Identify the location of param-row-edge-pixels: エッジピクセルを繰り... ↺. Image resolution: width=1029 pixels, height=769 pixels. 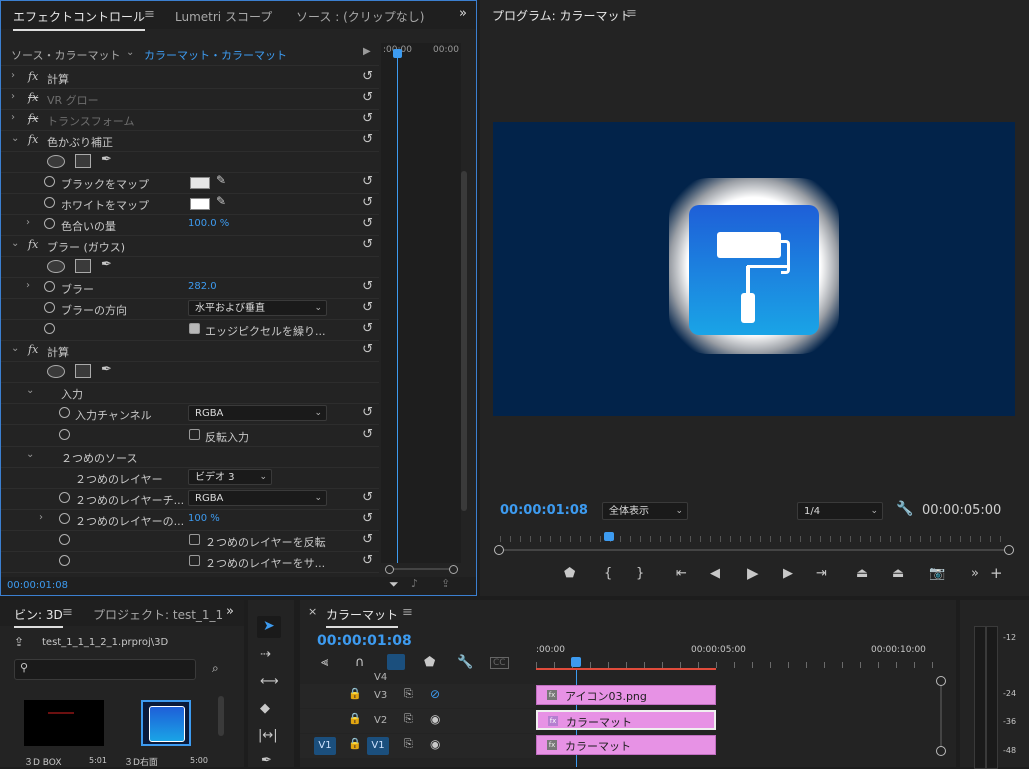
(190, 330).